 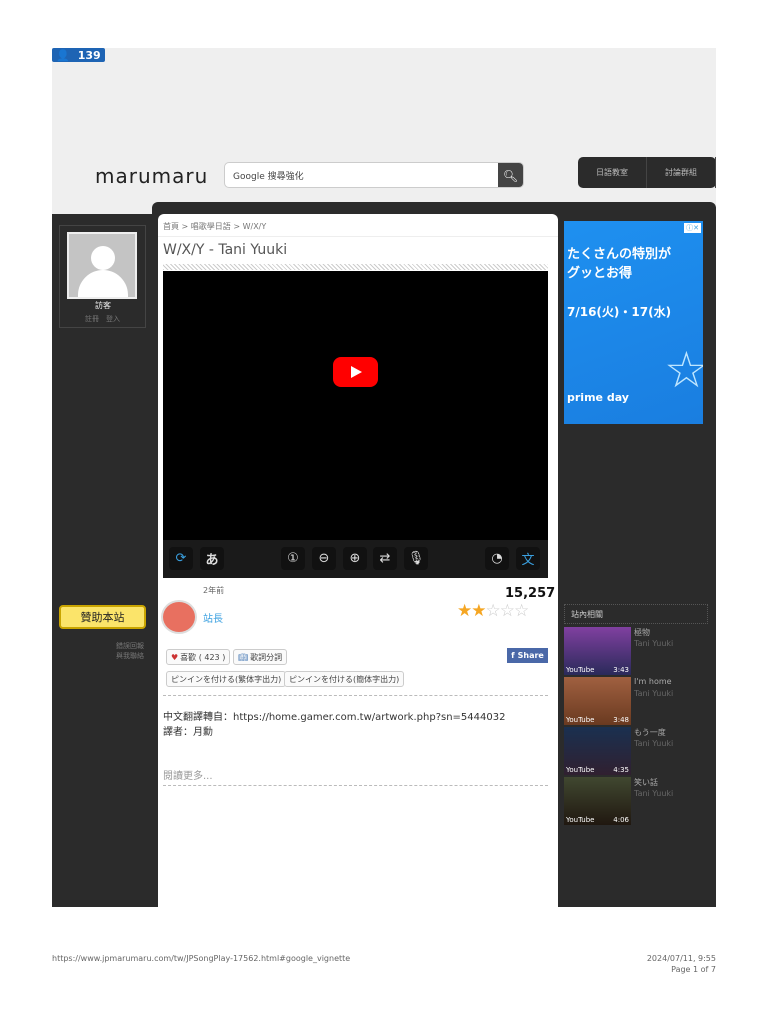 I want to click on related-title: もう一度, so click(x=650, y=732).